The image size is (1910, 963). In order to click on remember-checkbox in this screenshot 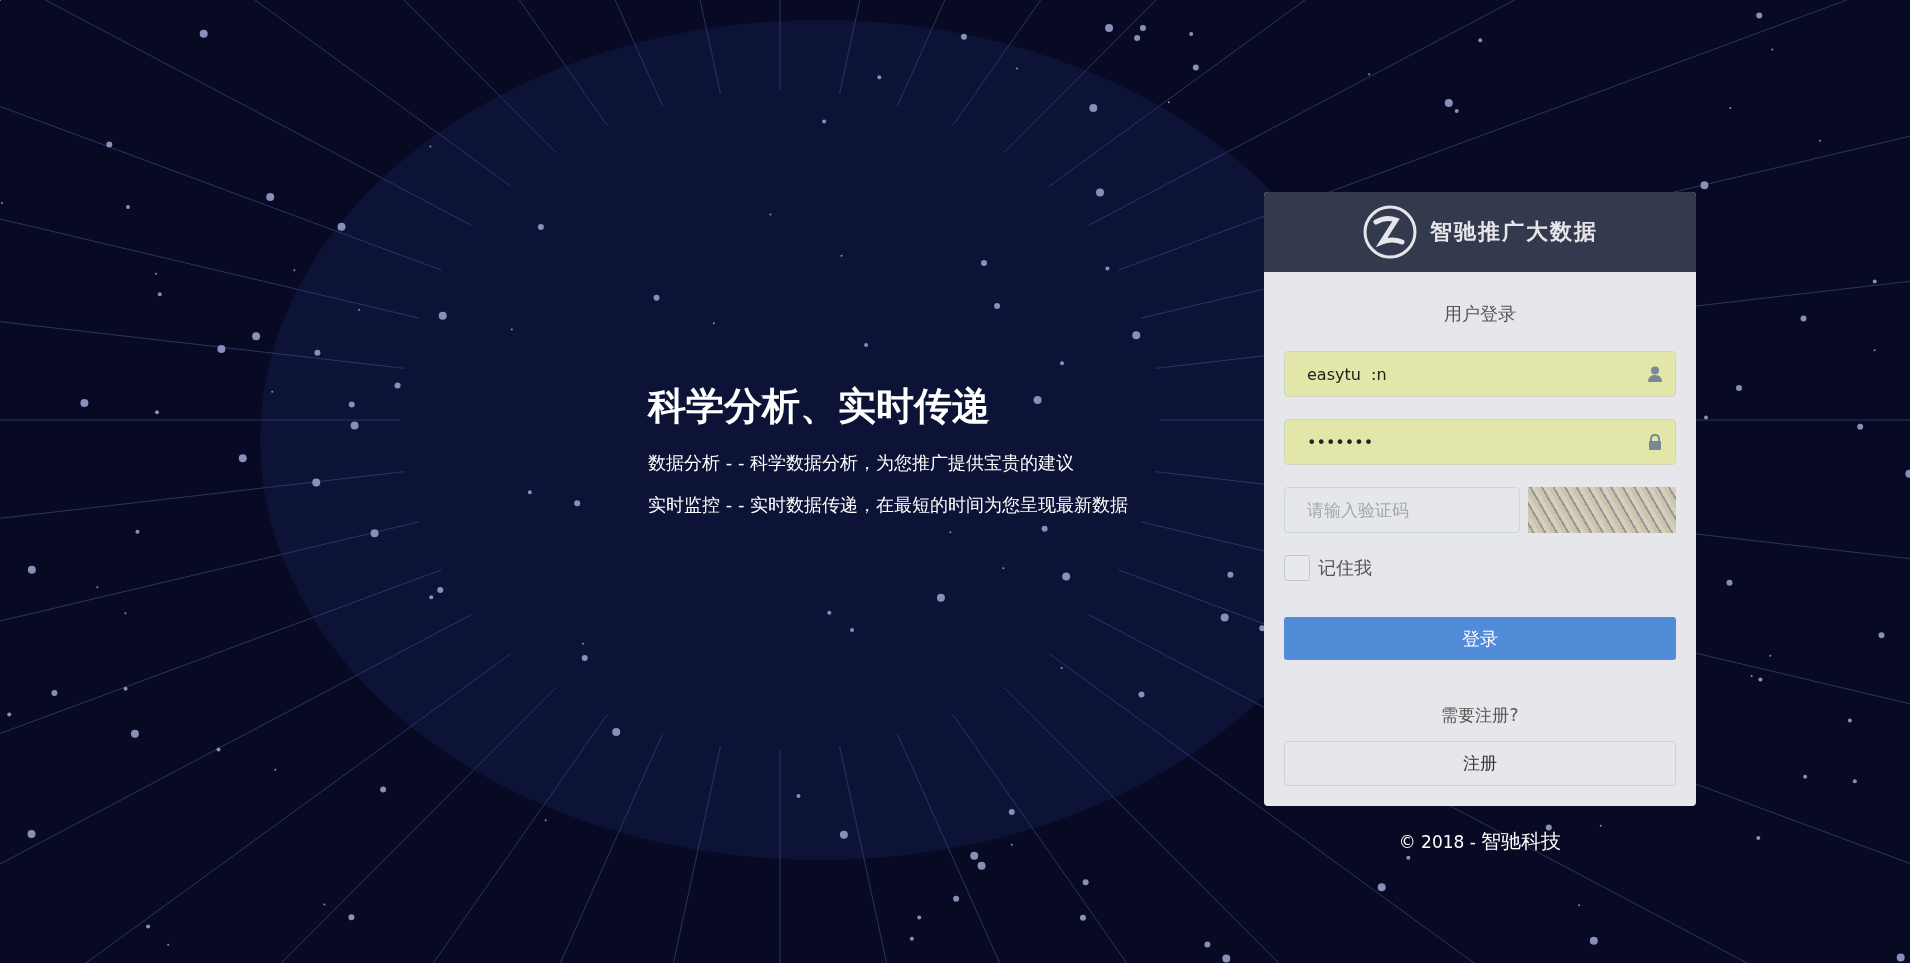, I will do `click(1297, 568)`.